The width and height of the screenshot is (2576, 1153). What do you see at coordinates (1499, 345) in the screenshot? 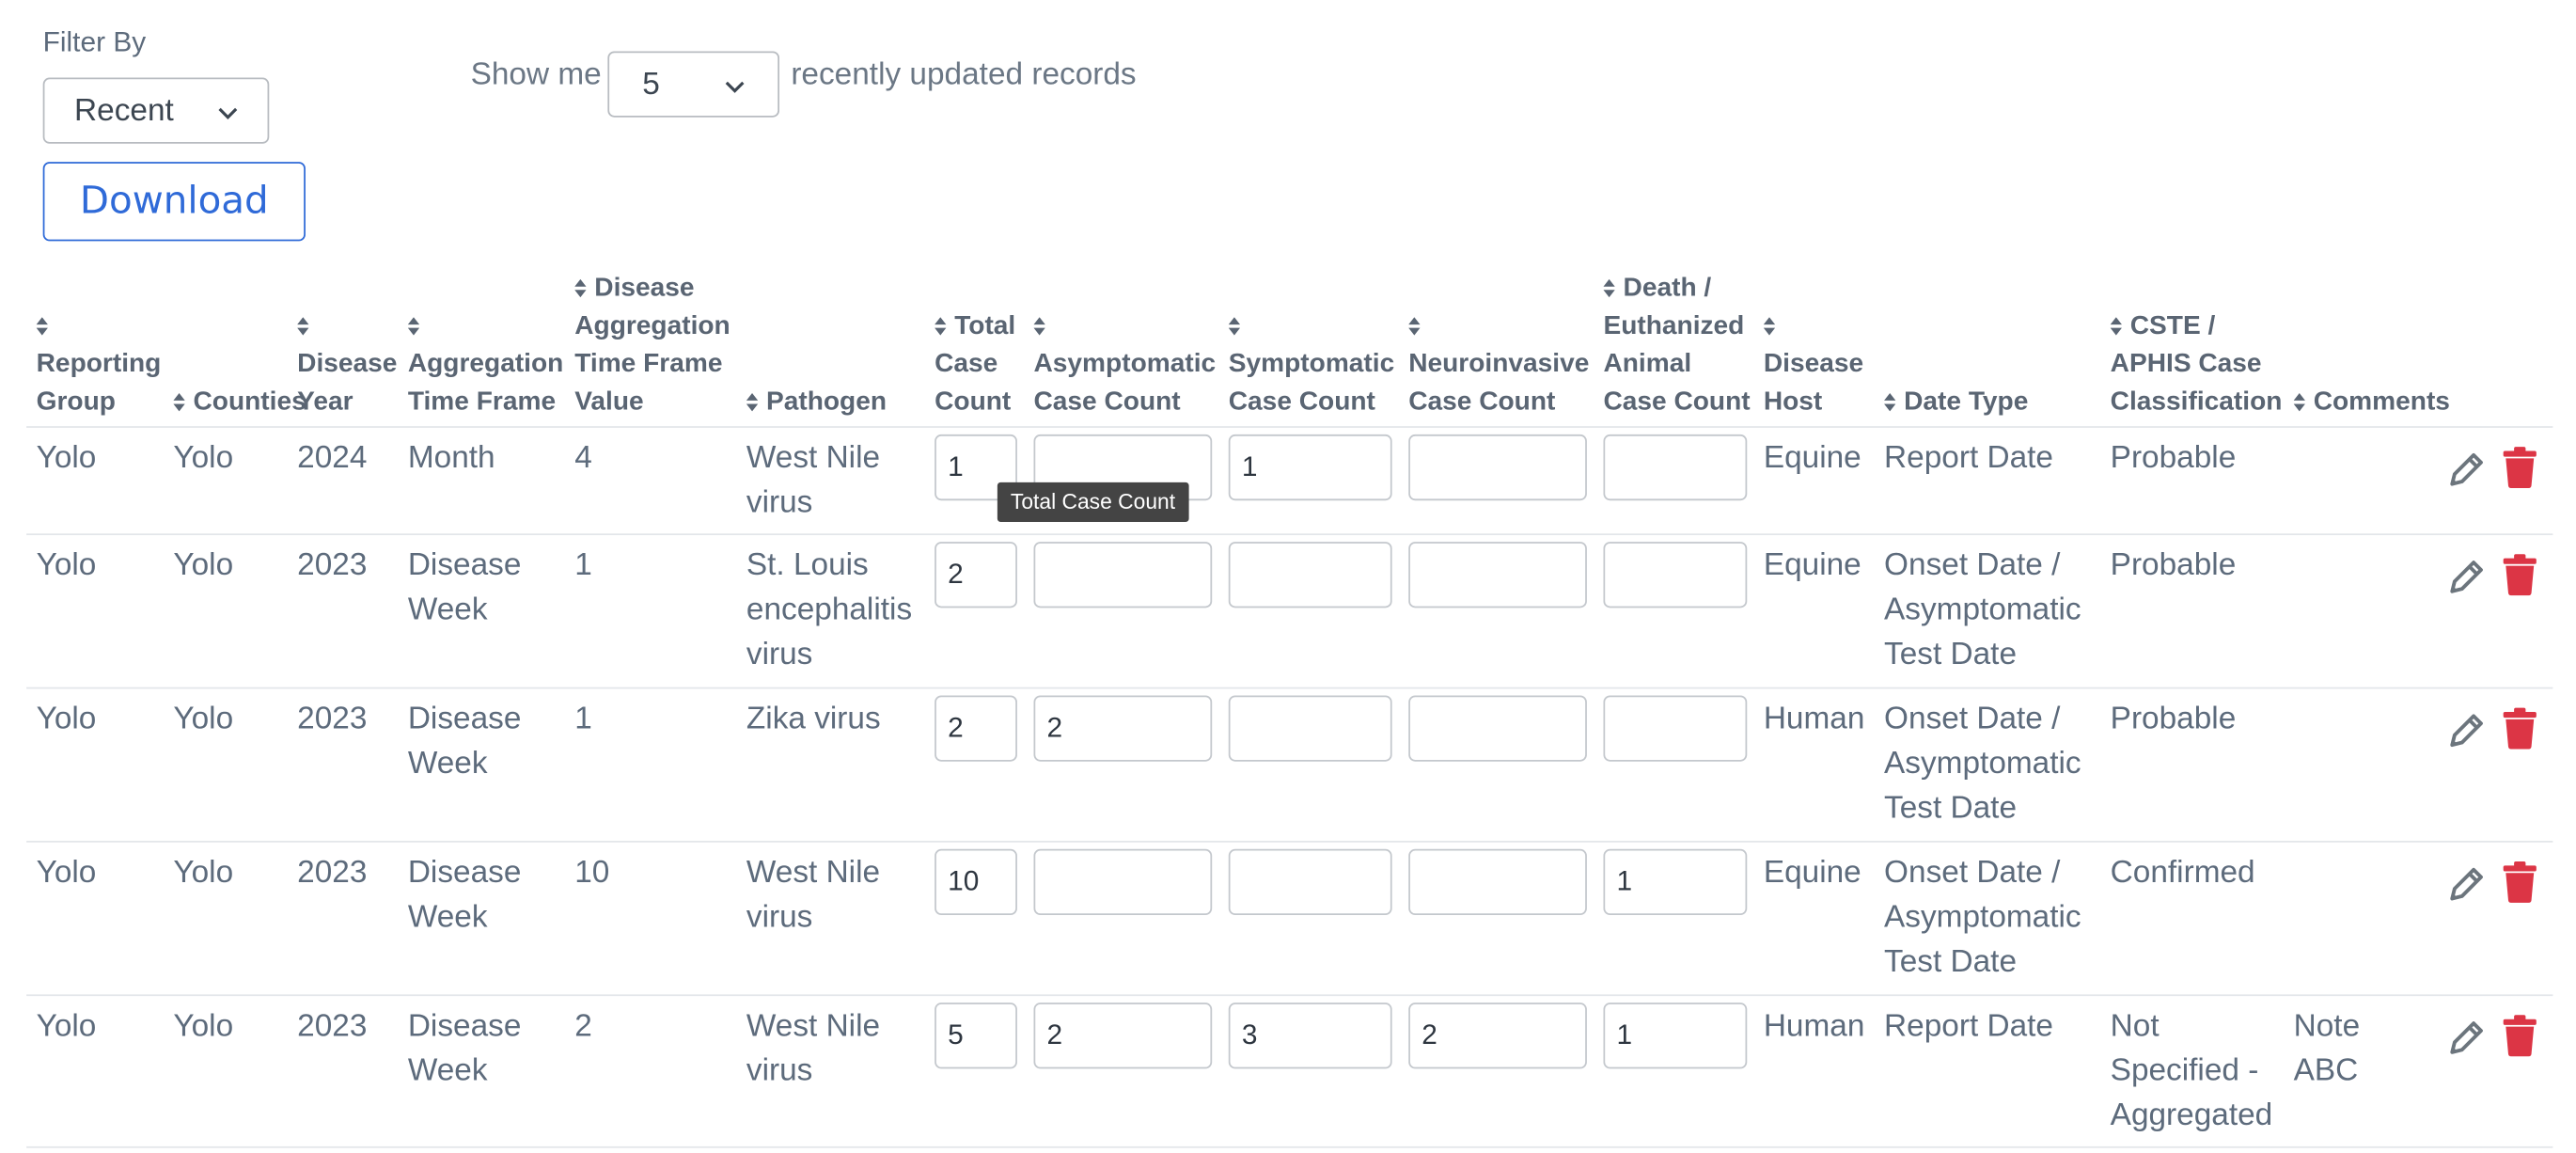
I see `column-header-neuroinvasive-case-count: Neuroinvasive Case Count` at bounding box center [1499, 345].